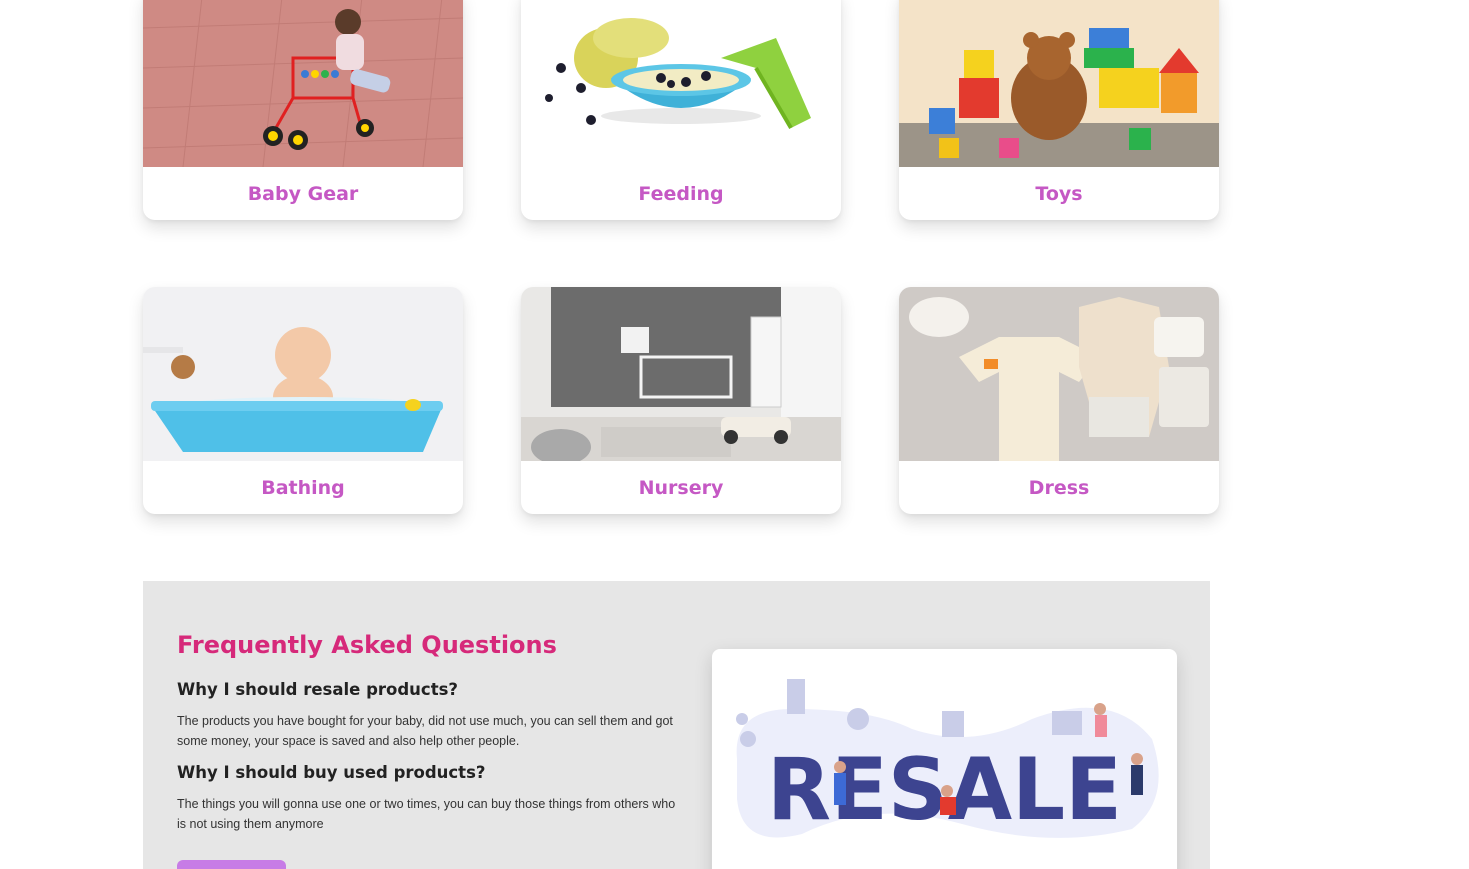 The height and width of the screenshot is (869, 1469). I want to click on category-label: Nursery, so click(681, 487).